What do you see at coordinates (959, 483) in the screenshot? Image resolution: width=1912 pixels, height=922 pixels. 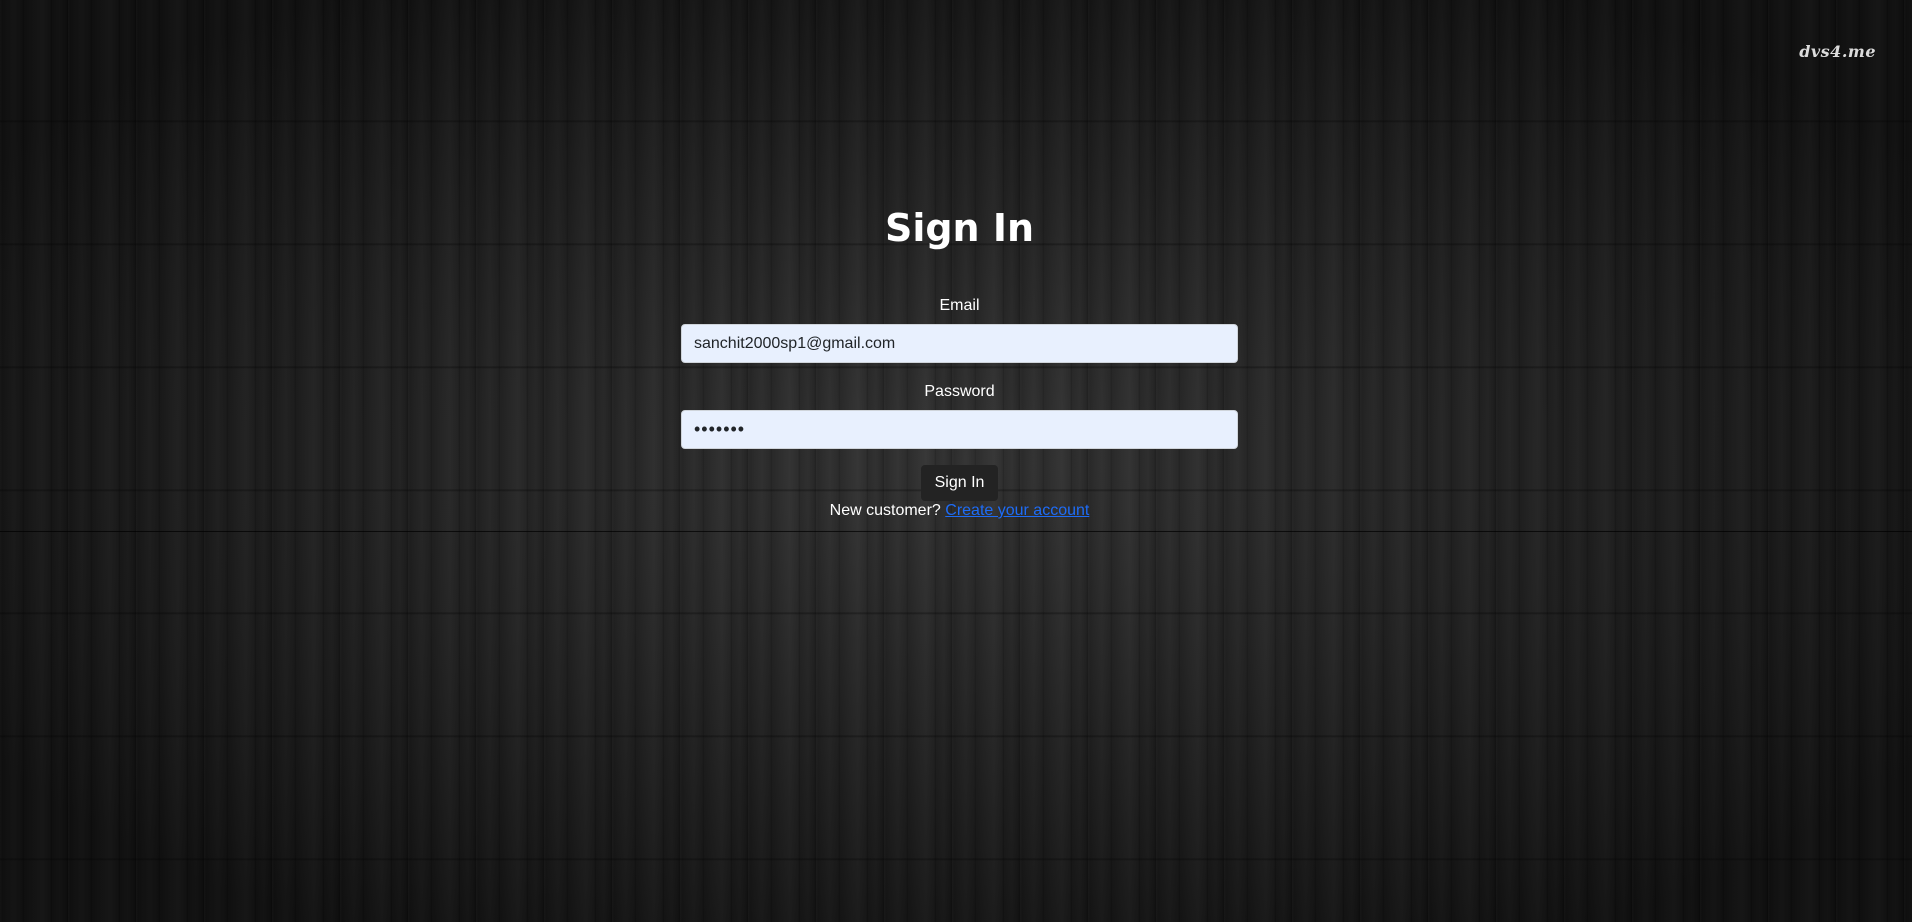 I see `sign-in-button: Sign In` at bounding box center [959, 483].